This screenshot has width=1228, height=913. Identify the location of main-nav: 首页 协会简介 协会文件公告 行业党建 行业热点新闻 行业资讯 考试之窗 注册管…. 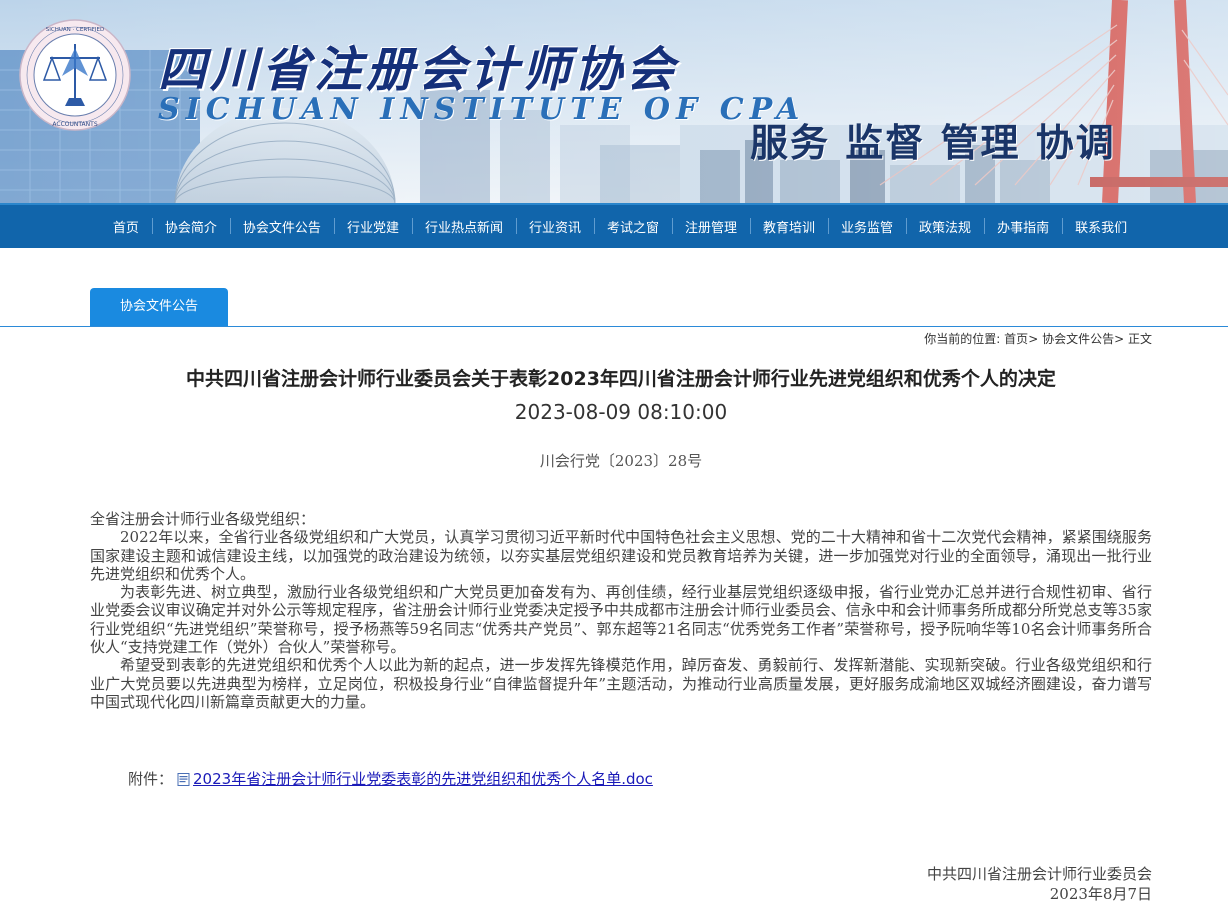
(614, 225).